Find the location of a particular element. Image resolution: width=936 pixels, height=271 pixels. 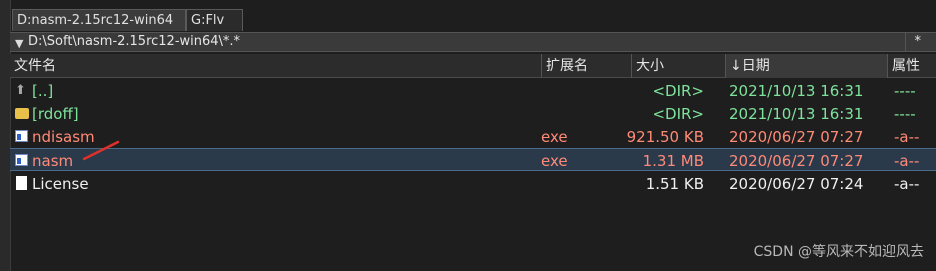

file-icon is located at coordinates (21, 183).